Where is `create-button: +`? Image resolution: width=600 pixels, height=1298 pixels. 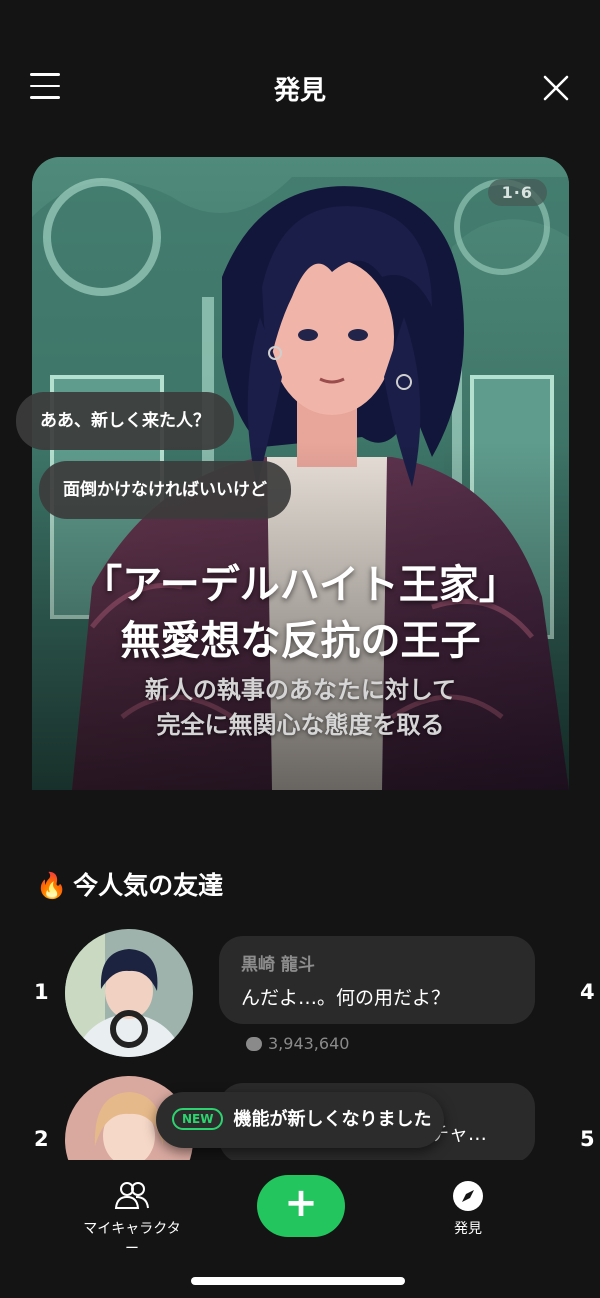 create-button: + is located at coordinates (301, 1206).